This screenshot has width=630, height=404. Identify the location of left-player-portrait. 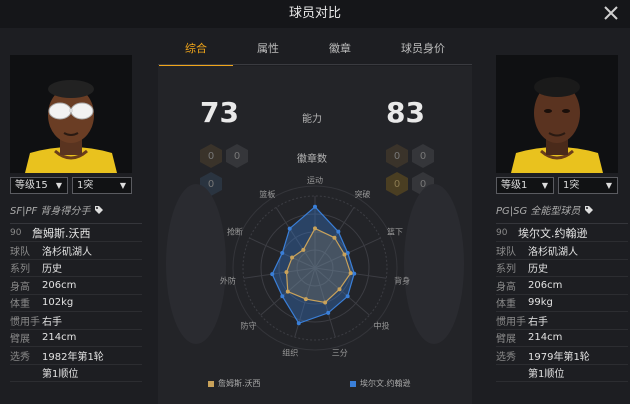
(71, 114).